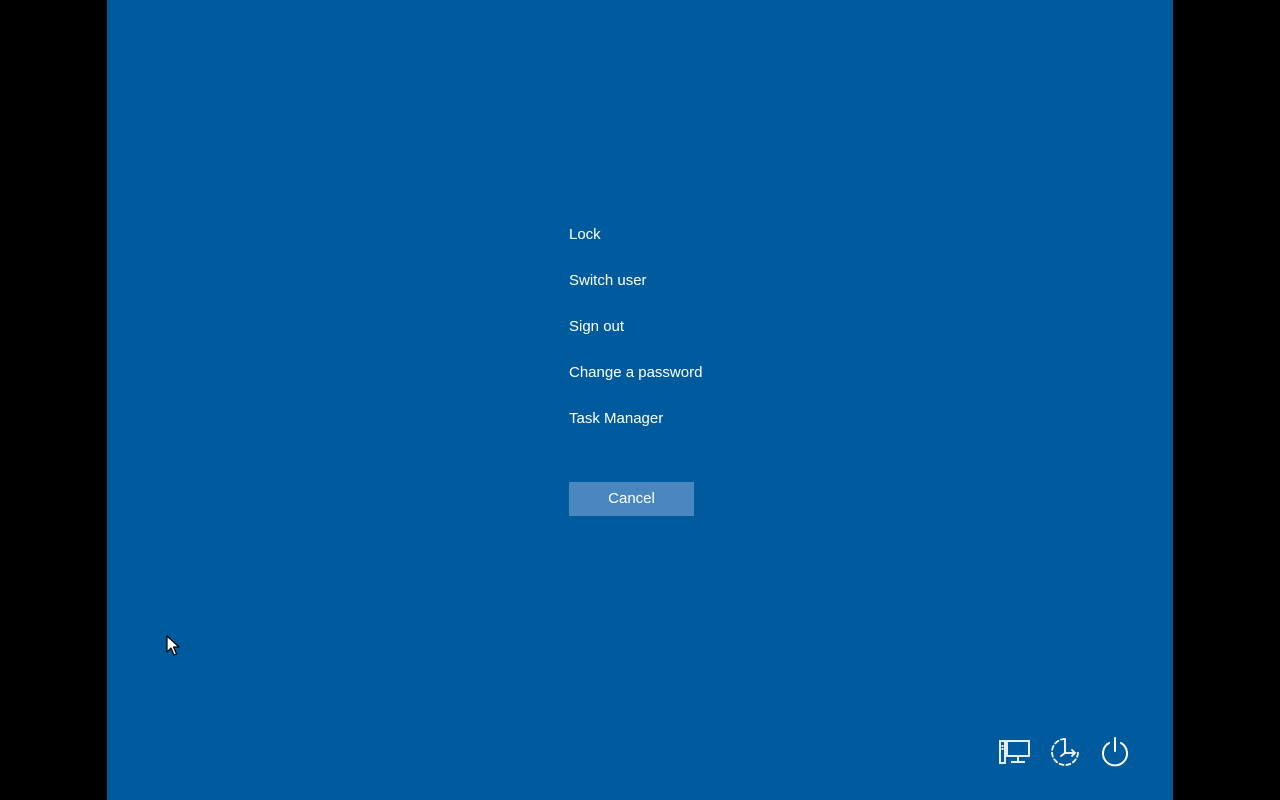  I want to click on bottom-right-toolbar, so click(1065, 752).